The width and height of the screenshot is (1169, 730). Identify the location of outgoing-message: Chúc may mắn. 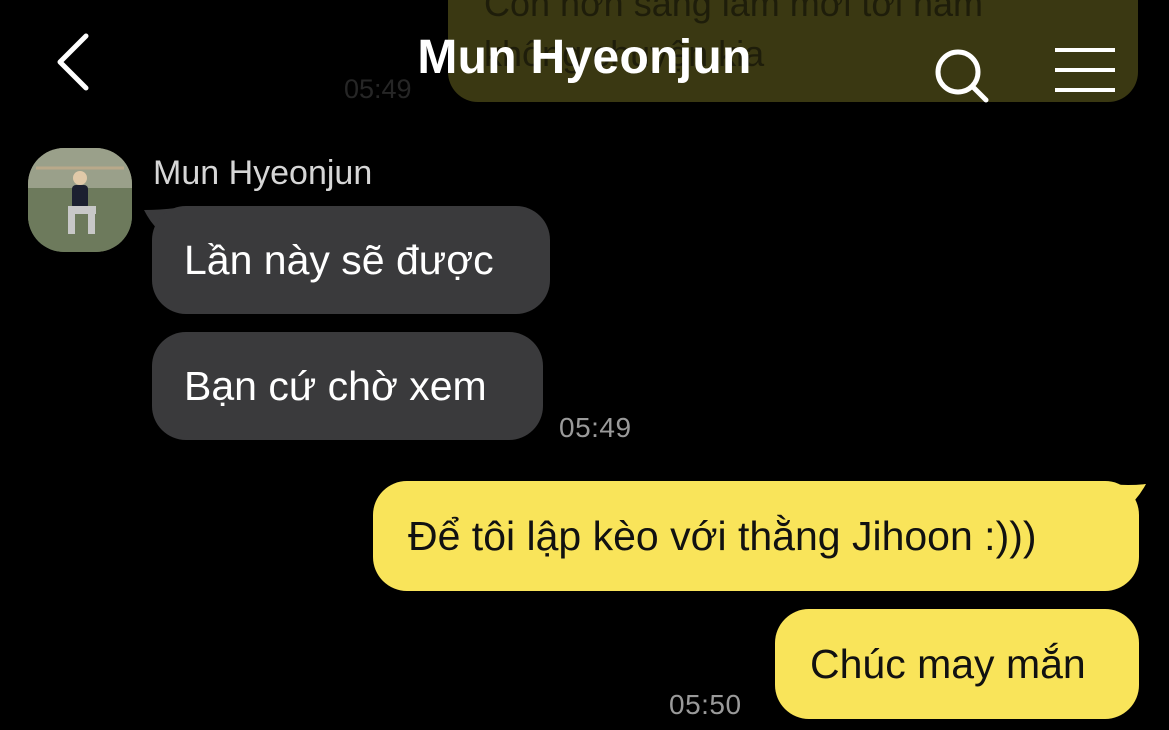
(957, 664).